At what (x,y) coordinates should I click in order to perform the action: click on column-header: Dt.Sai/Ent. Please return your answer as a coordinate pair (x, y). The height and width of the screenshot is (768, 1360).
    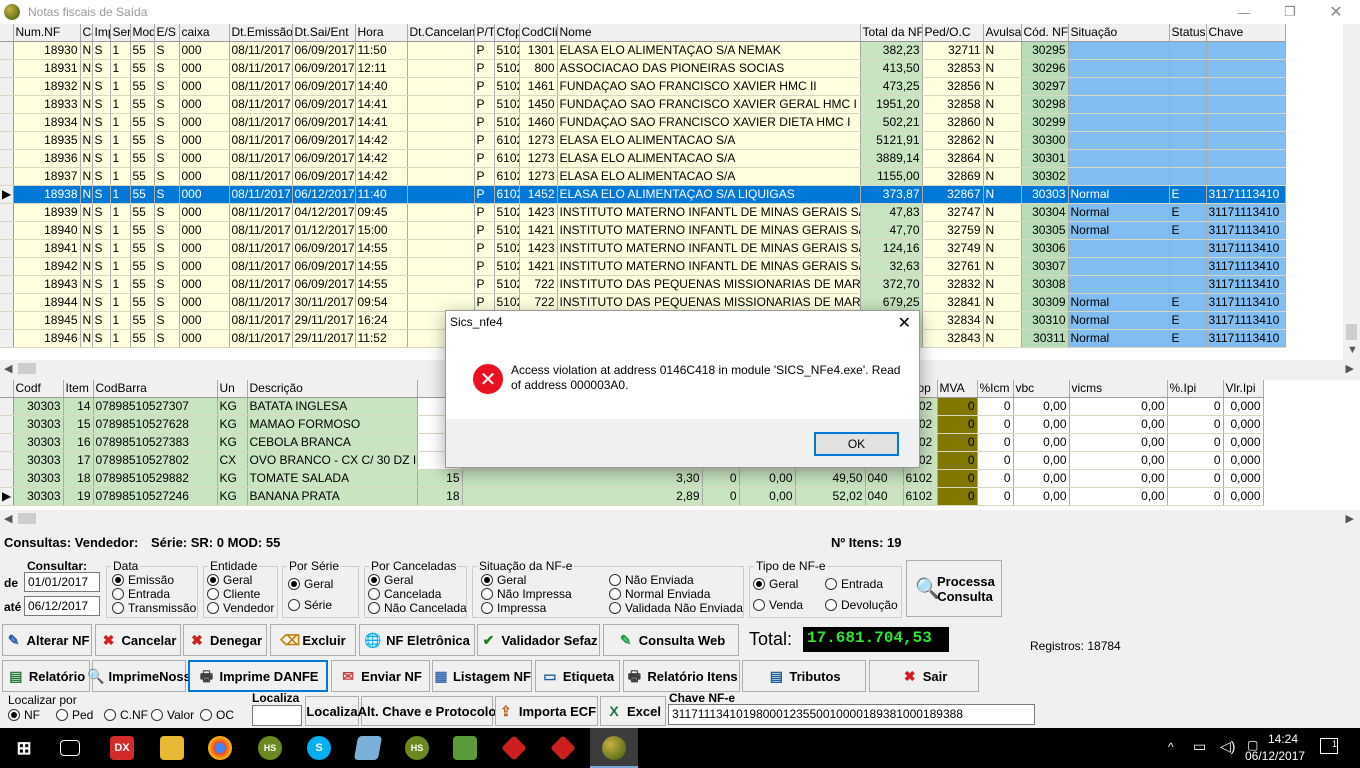
    Looking at the image, I should click on (324, 33).